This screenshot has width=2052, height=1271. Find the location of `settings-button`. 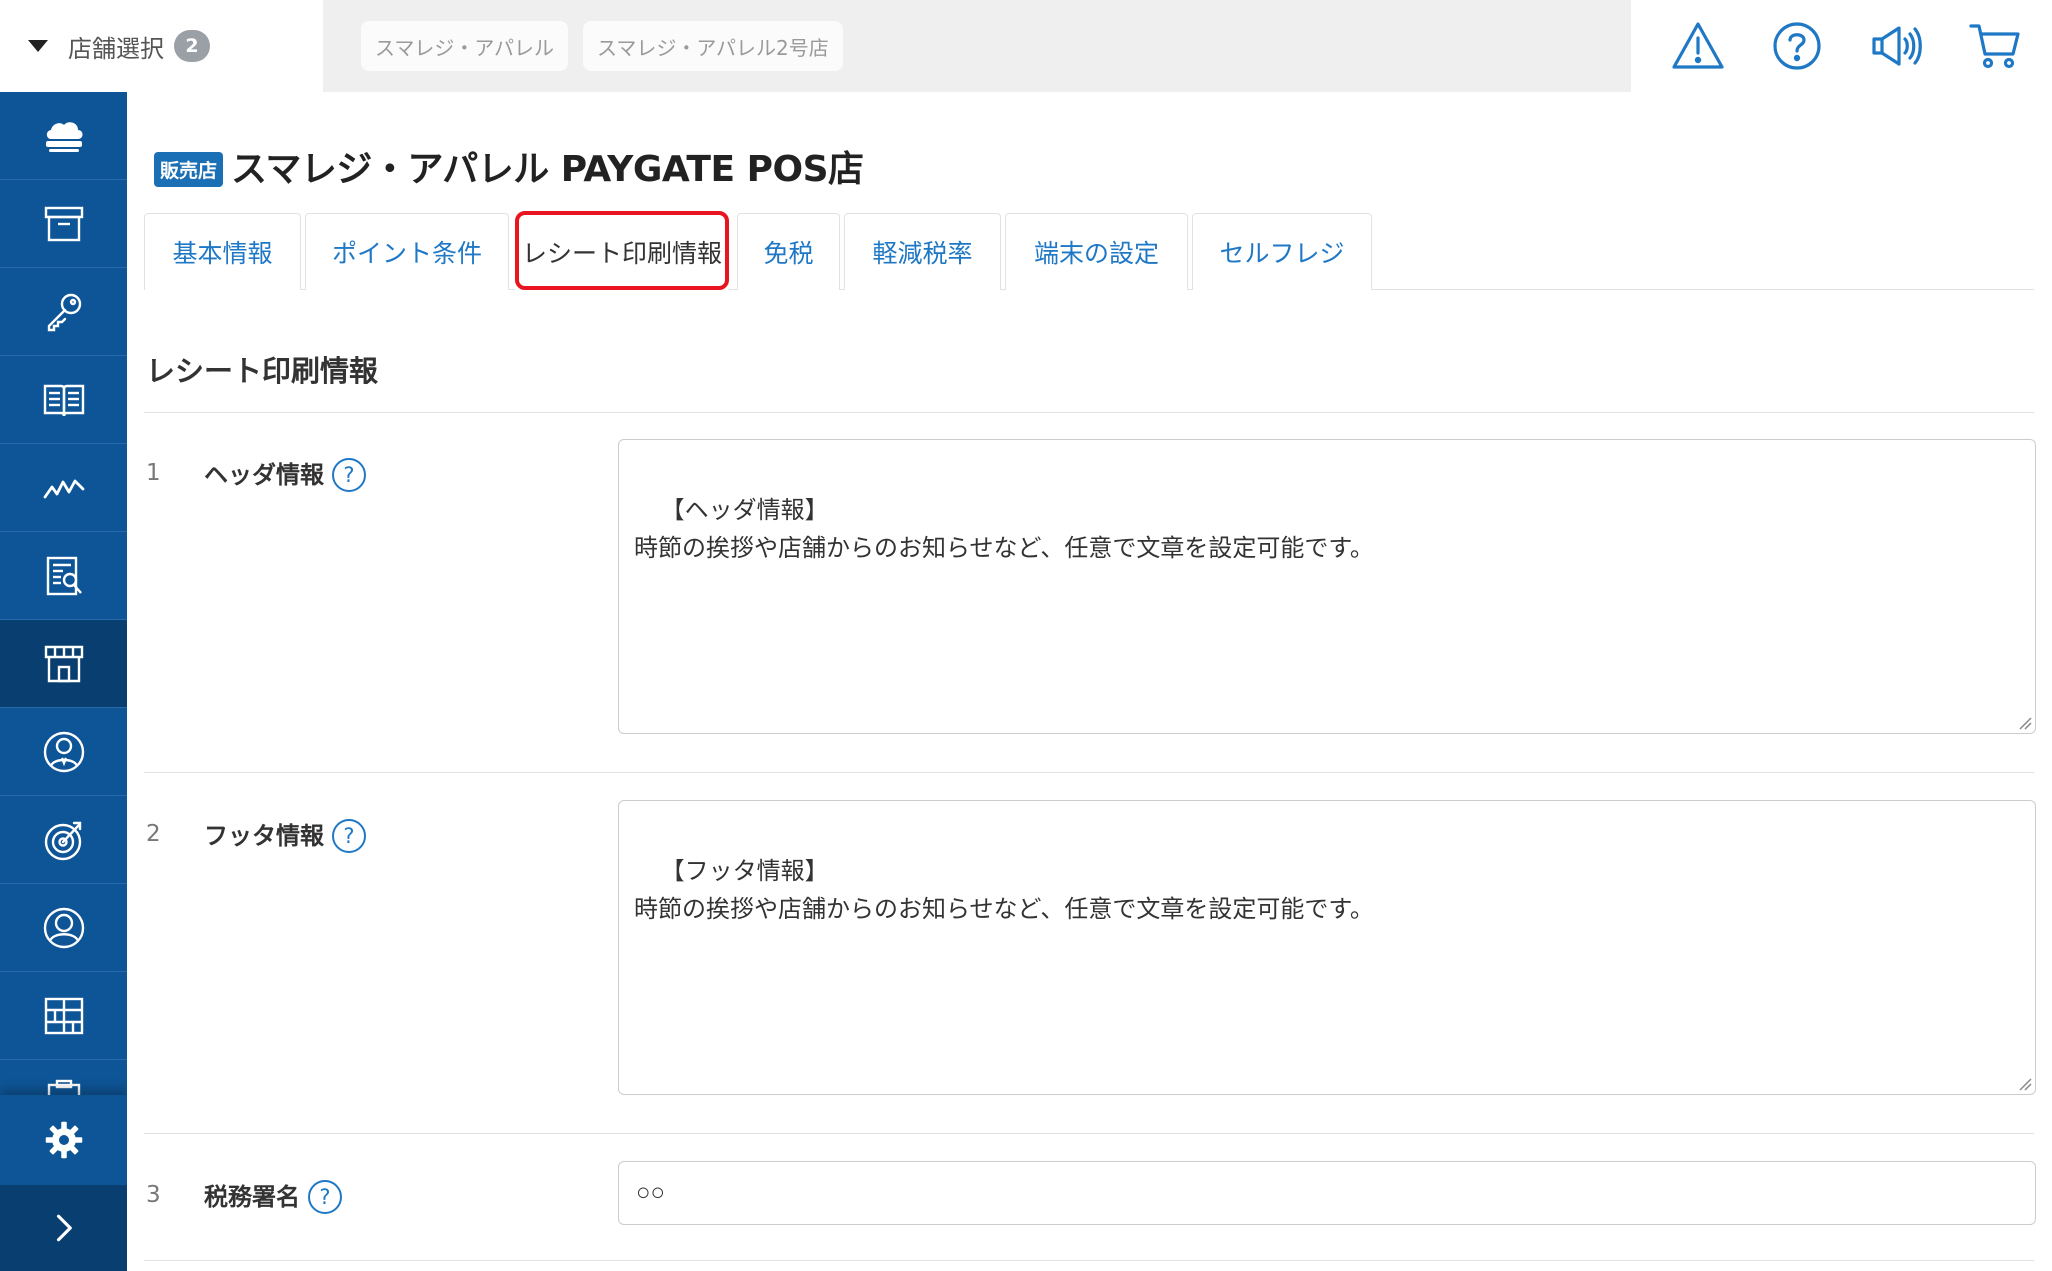

settings-button is located at coordinates (63, 1140).